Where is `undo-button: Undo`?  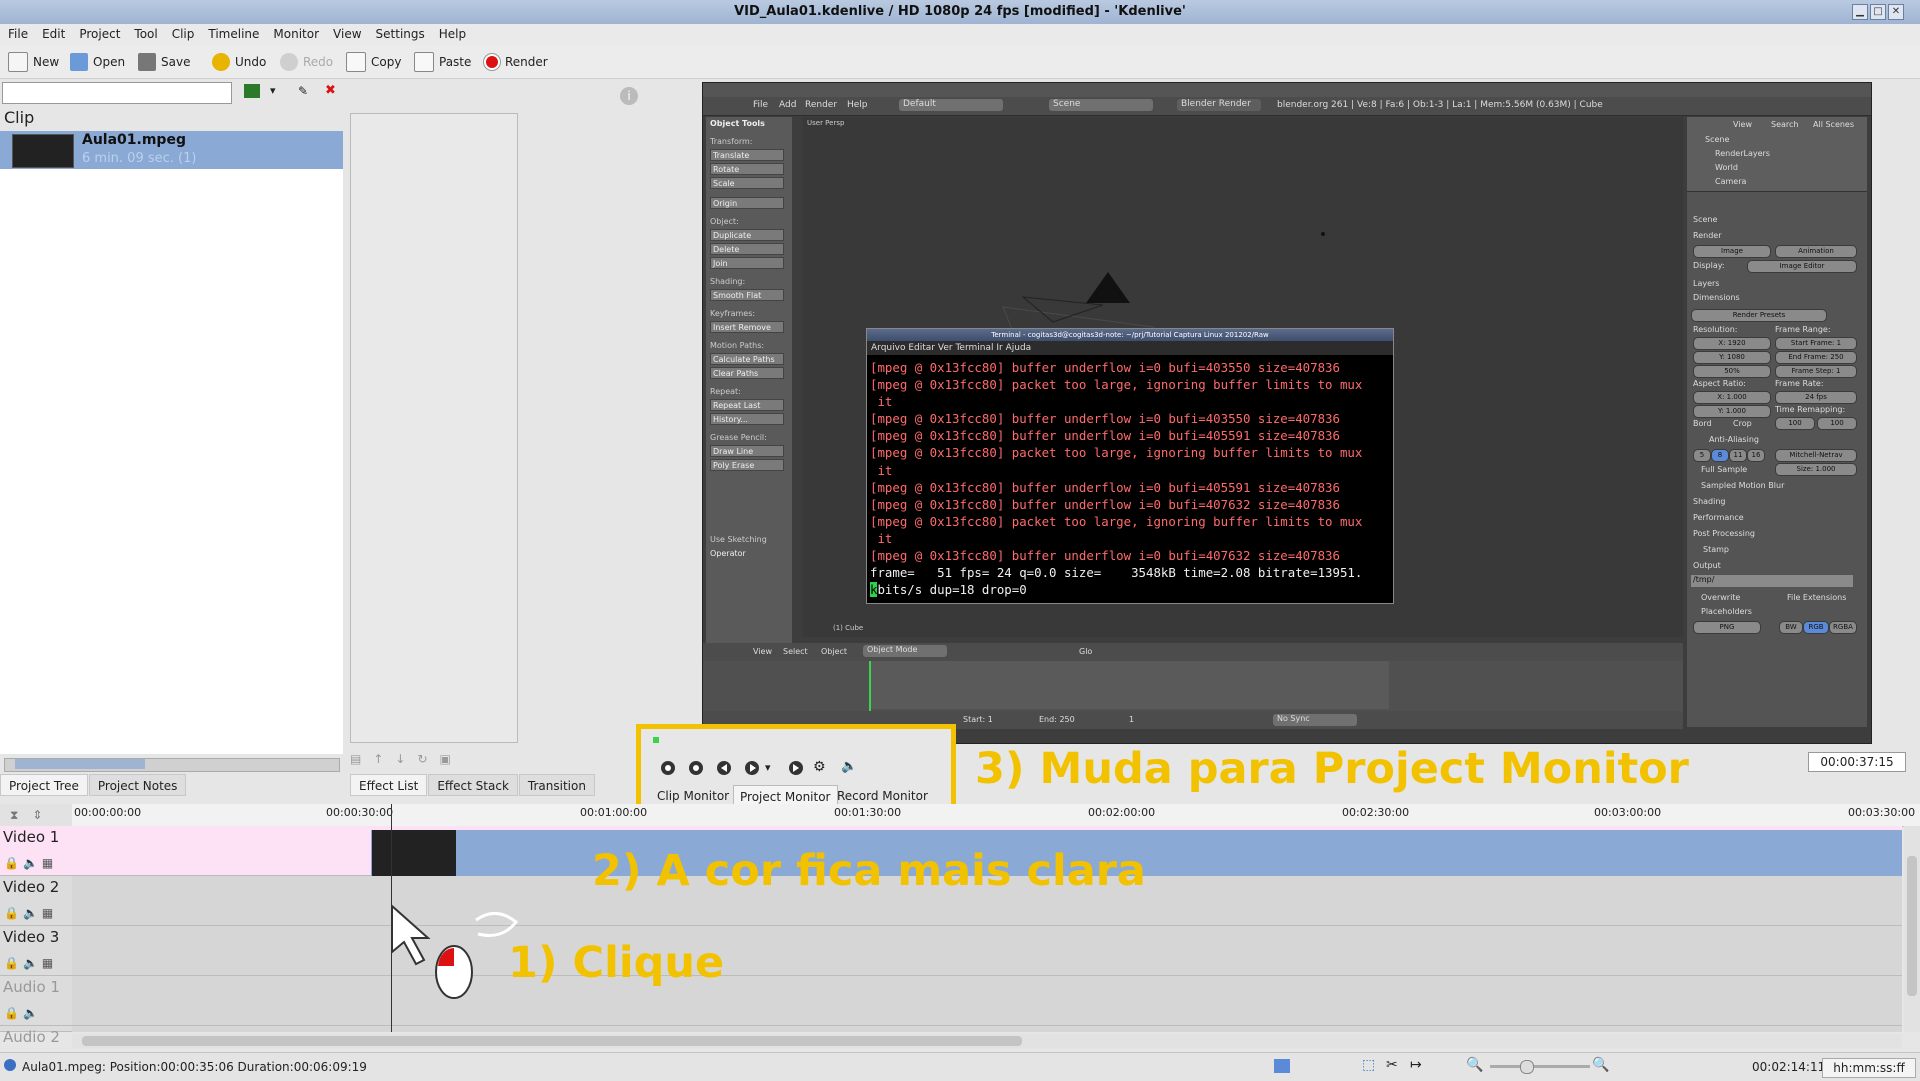 undo-button: Undo is located at coordinates (239, 62).